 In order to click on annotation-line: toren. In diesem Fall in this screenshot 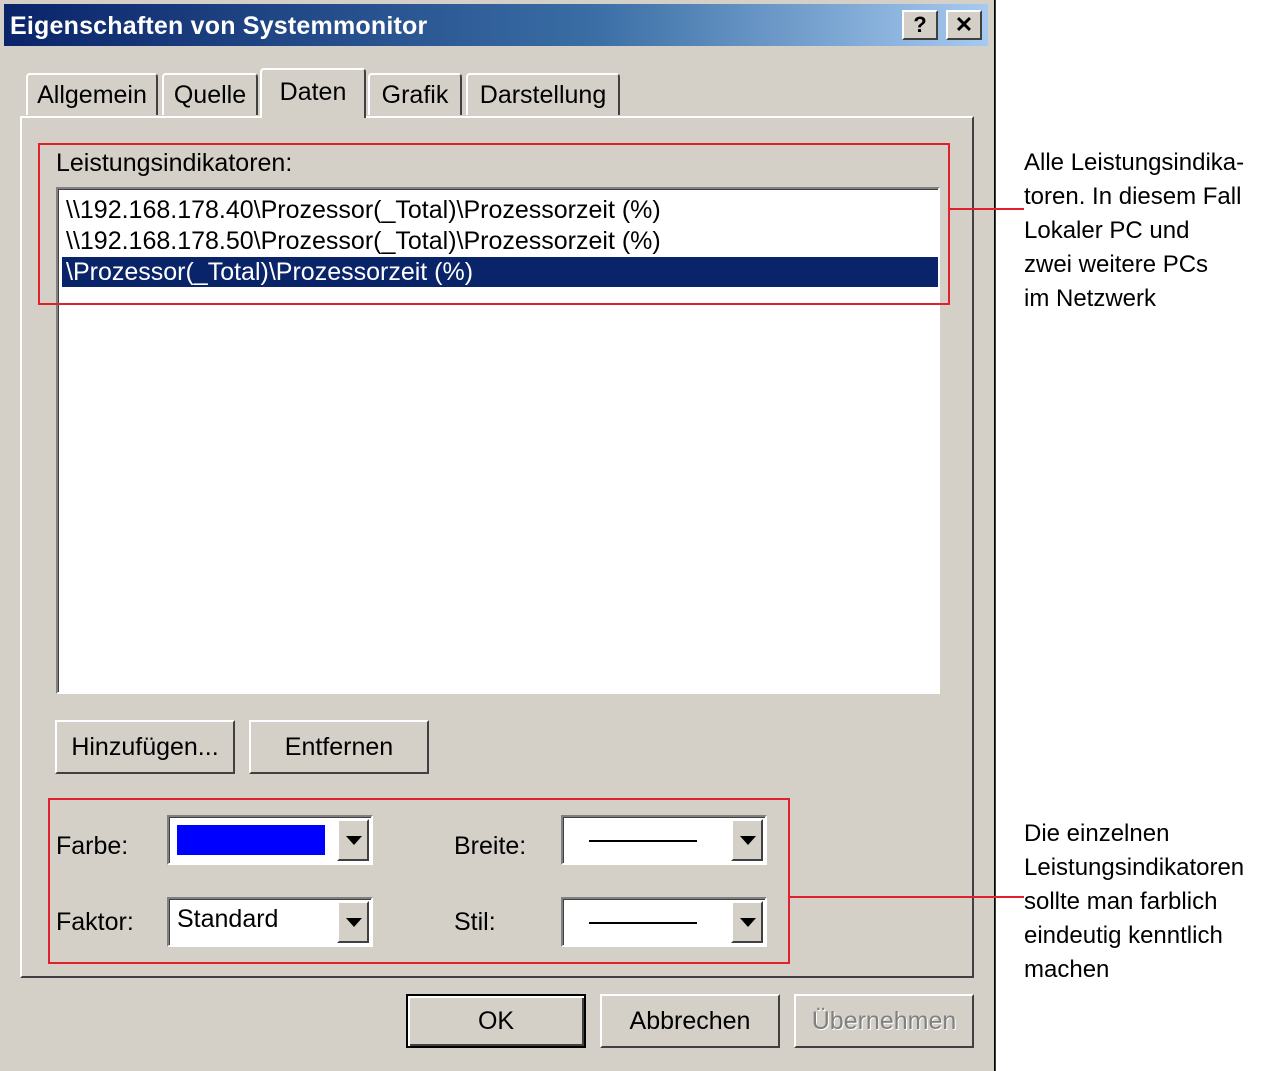, I will do `click(1133, 196)`.